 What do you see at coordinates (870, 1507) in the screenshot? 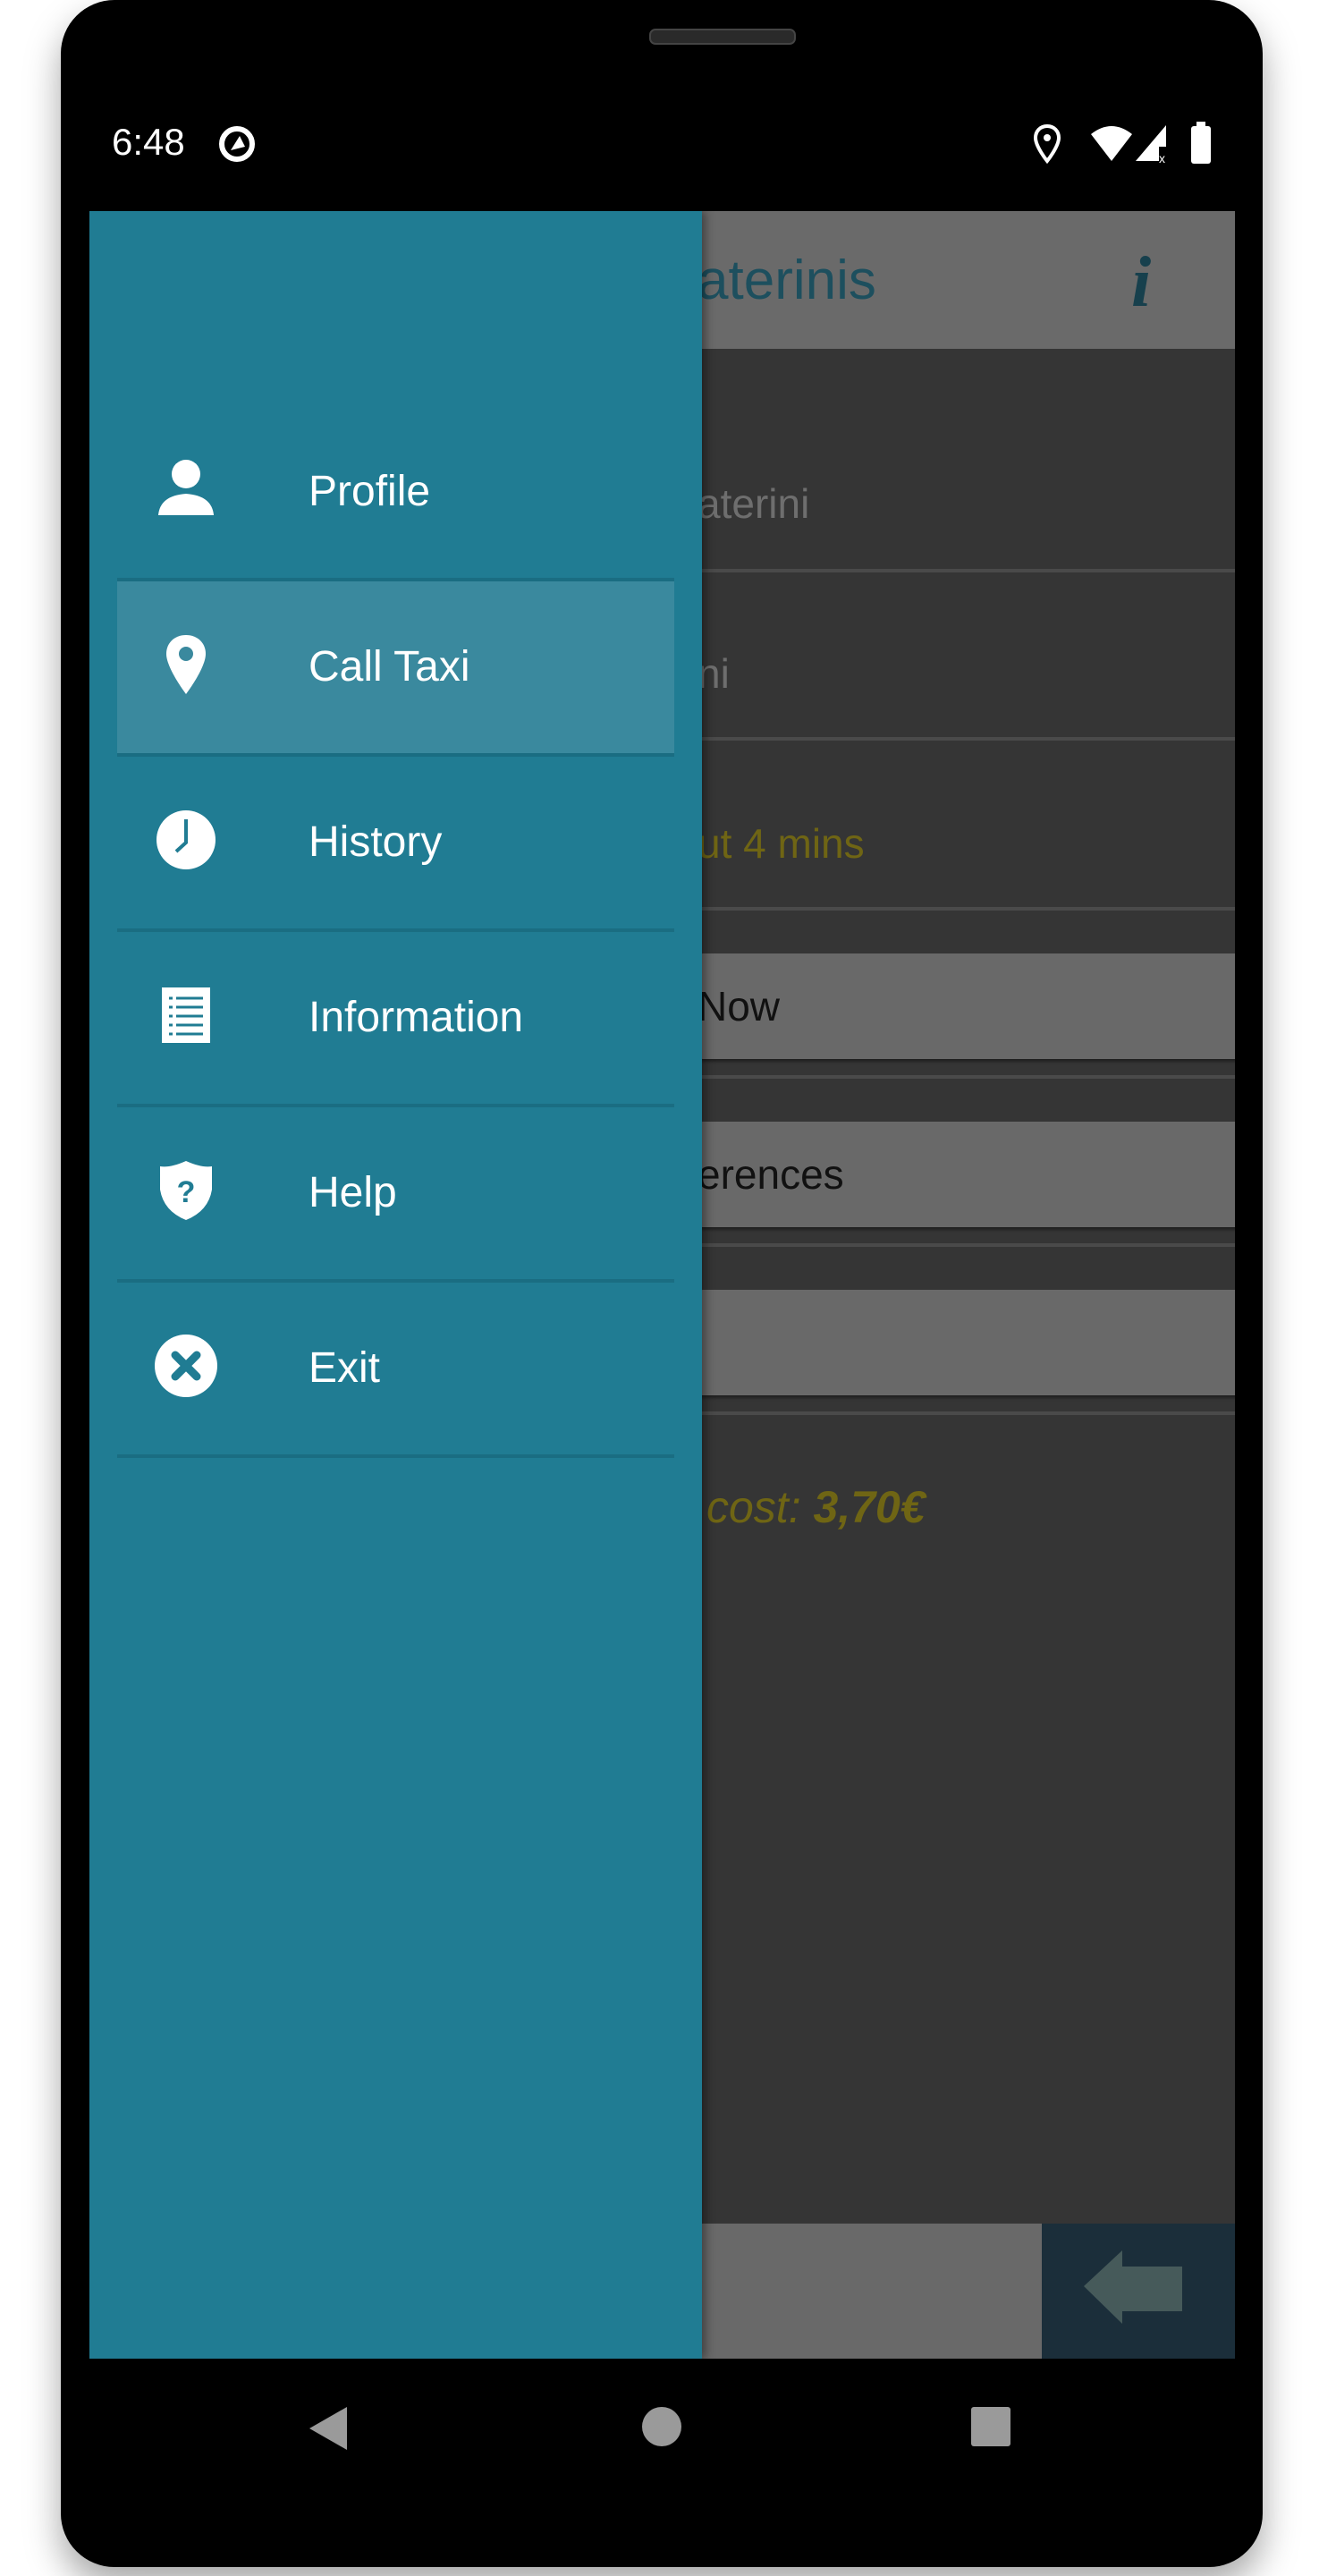
I see `cost-value: 3,70€` at bounding box center [870, 1507].